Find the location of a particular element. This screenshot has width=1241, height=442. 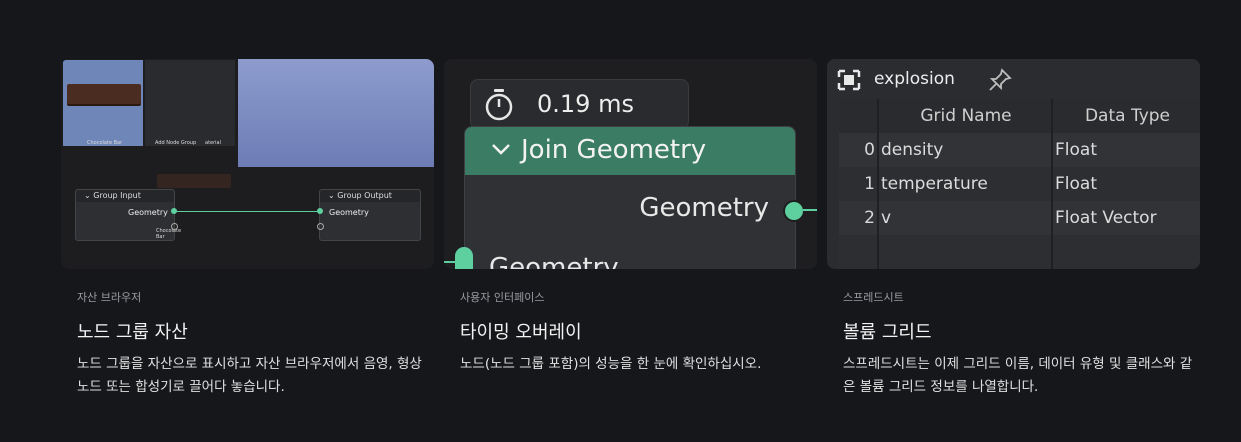

group-input-node: ⌄ Group Input Geometry Chocolate Bar is located at coordinates (128, 215).